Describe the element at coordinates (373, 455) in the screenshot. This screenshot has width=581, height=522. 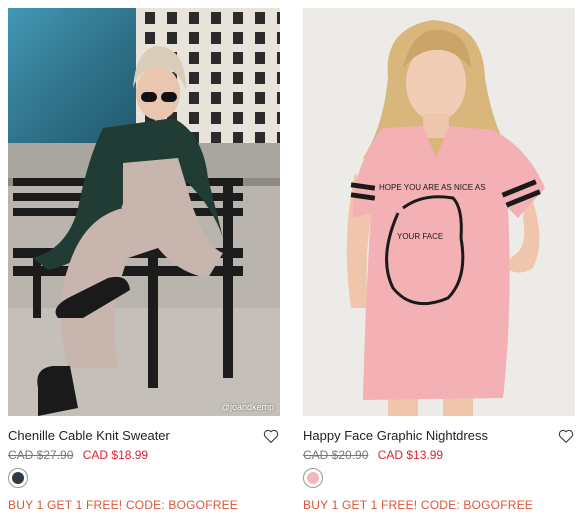
I see `price-row: CAD $20.90 CAD $13.99` at that location.